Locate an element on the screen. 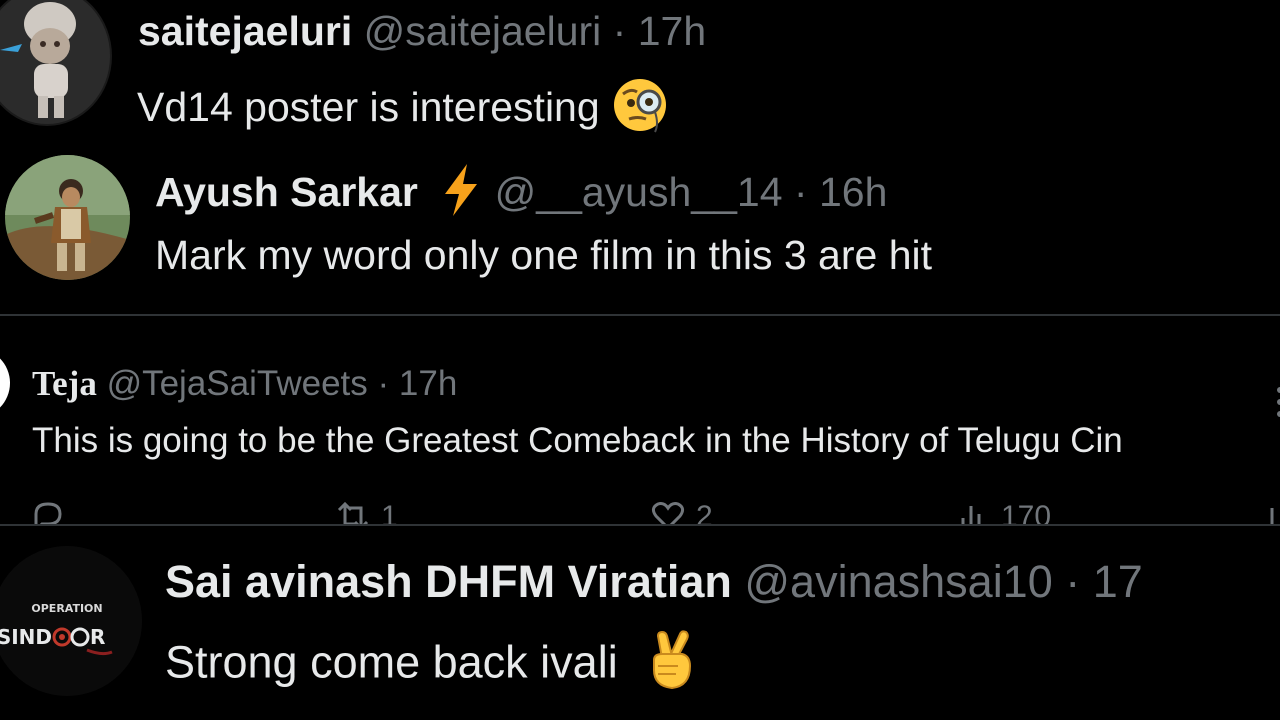  heart-icon is located at coordinates (668, 513).